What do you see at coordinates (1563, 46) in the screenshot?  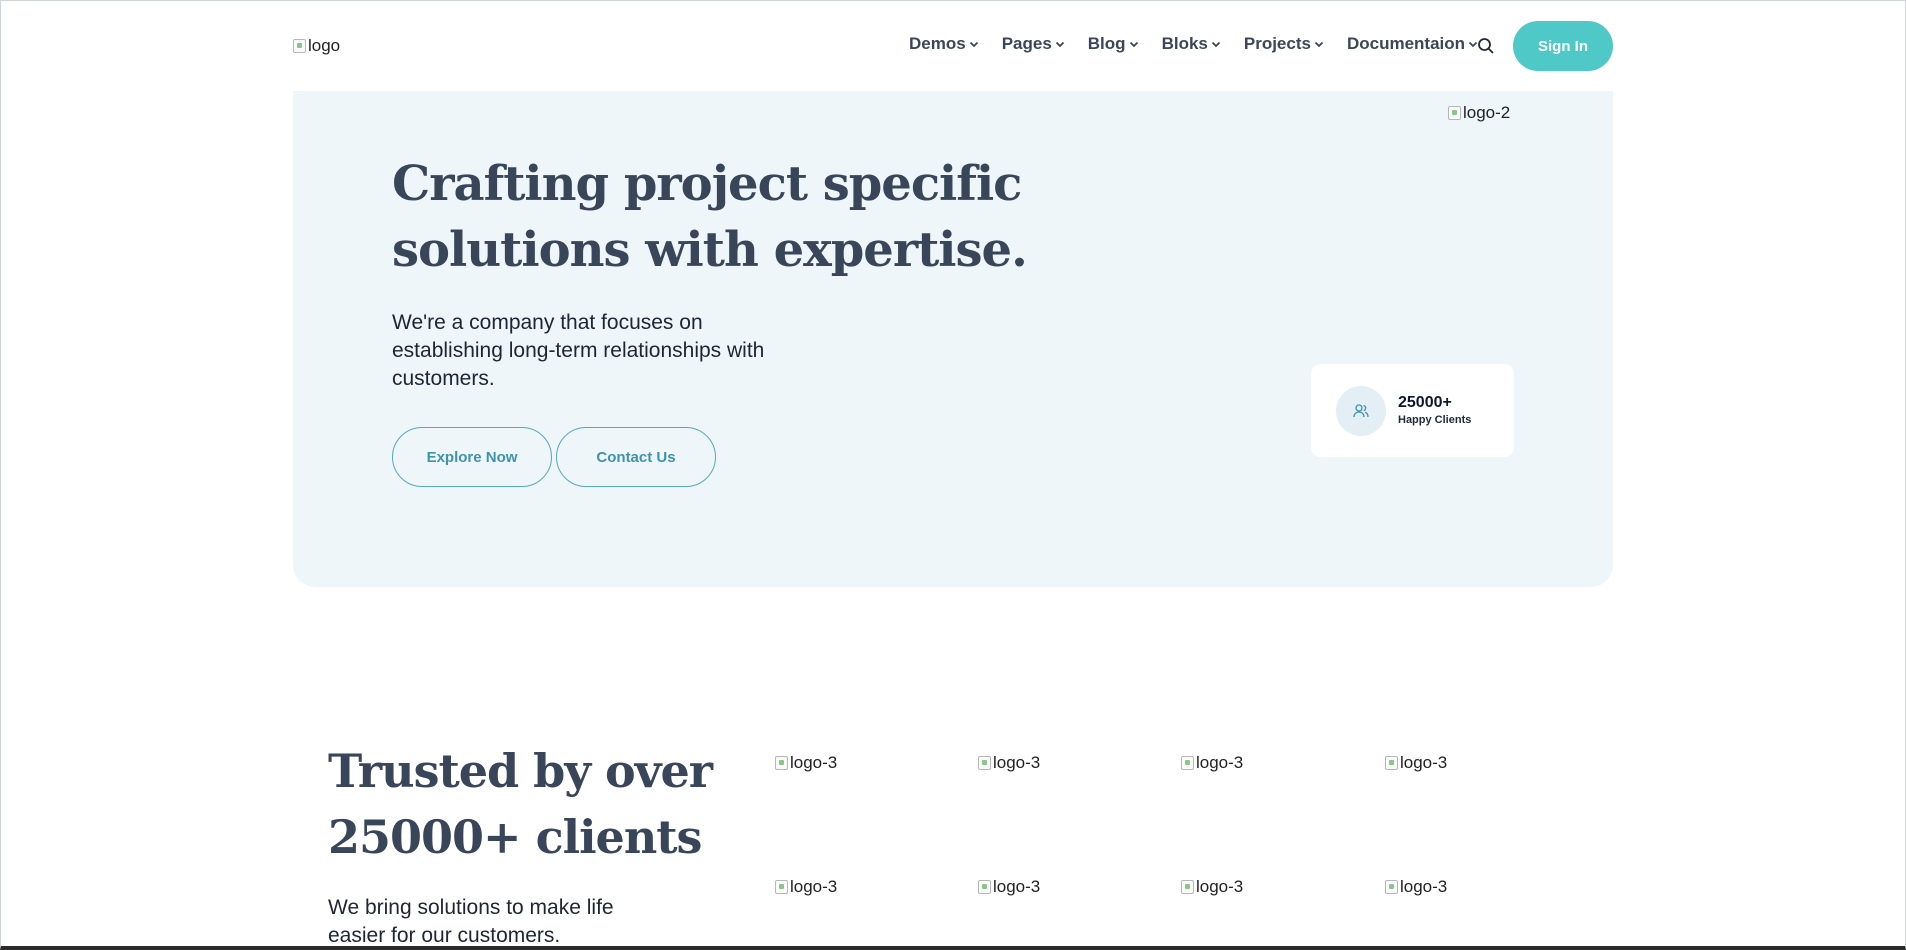 I see `sign-in-button: Sign In` at bounding box center [1563, 46].